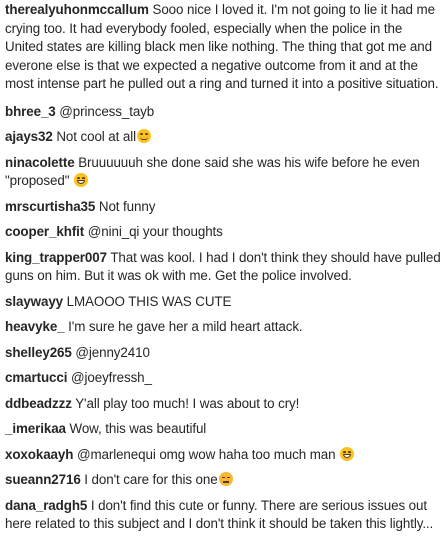  Describe the element at coordinates (112, 352) in the screenshot. I see `mention-link: @jenny2410` at that location.